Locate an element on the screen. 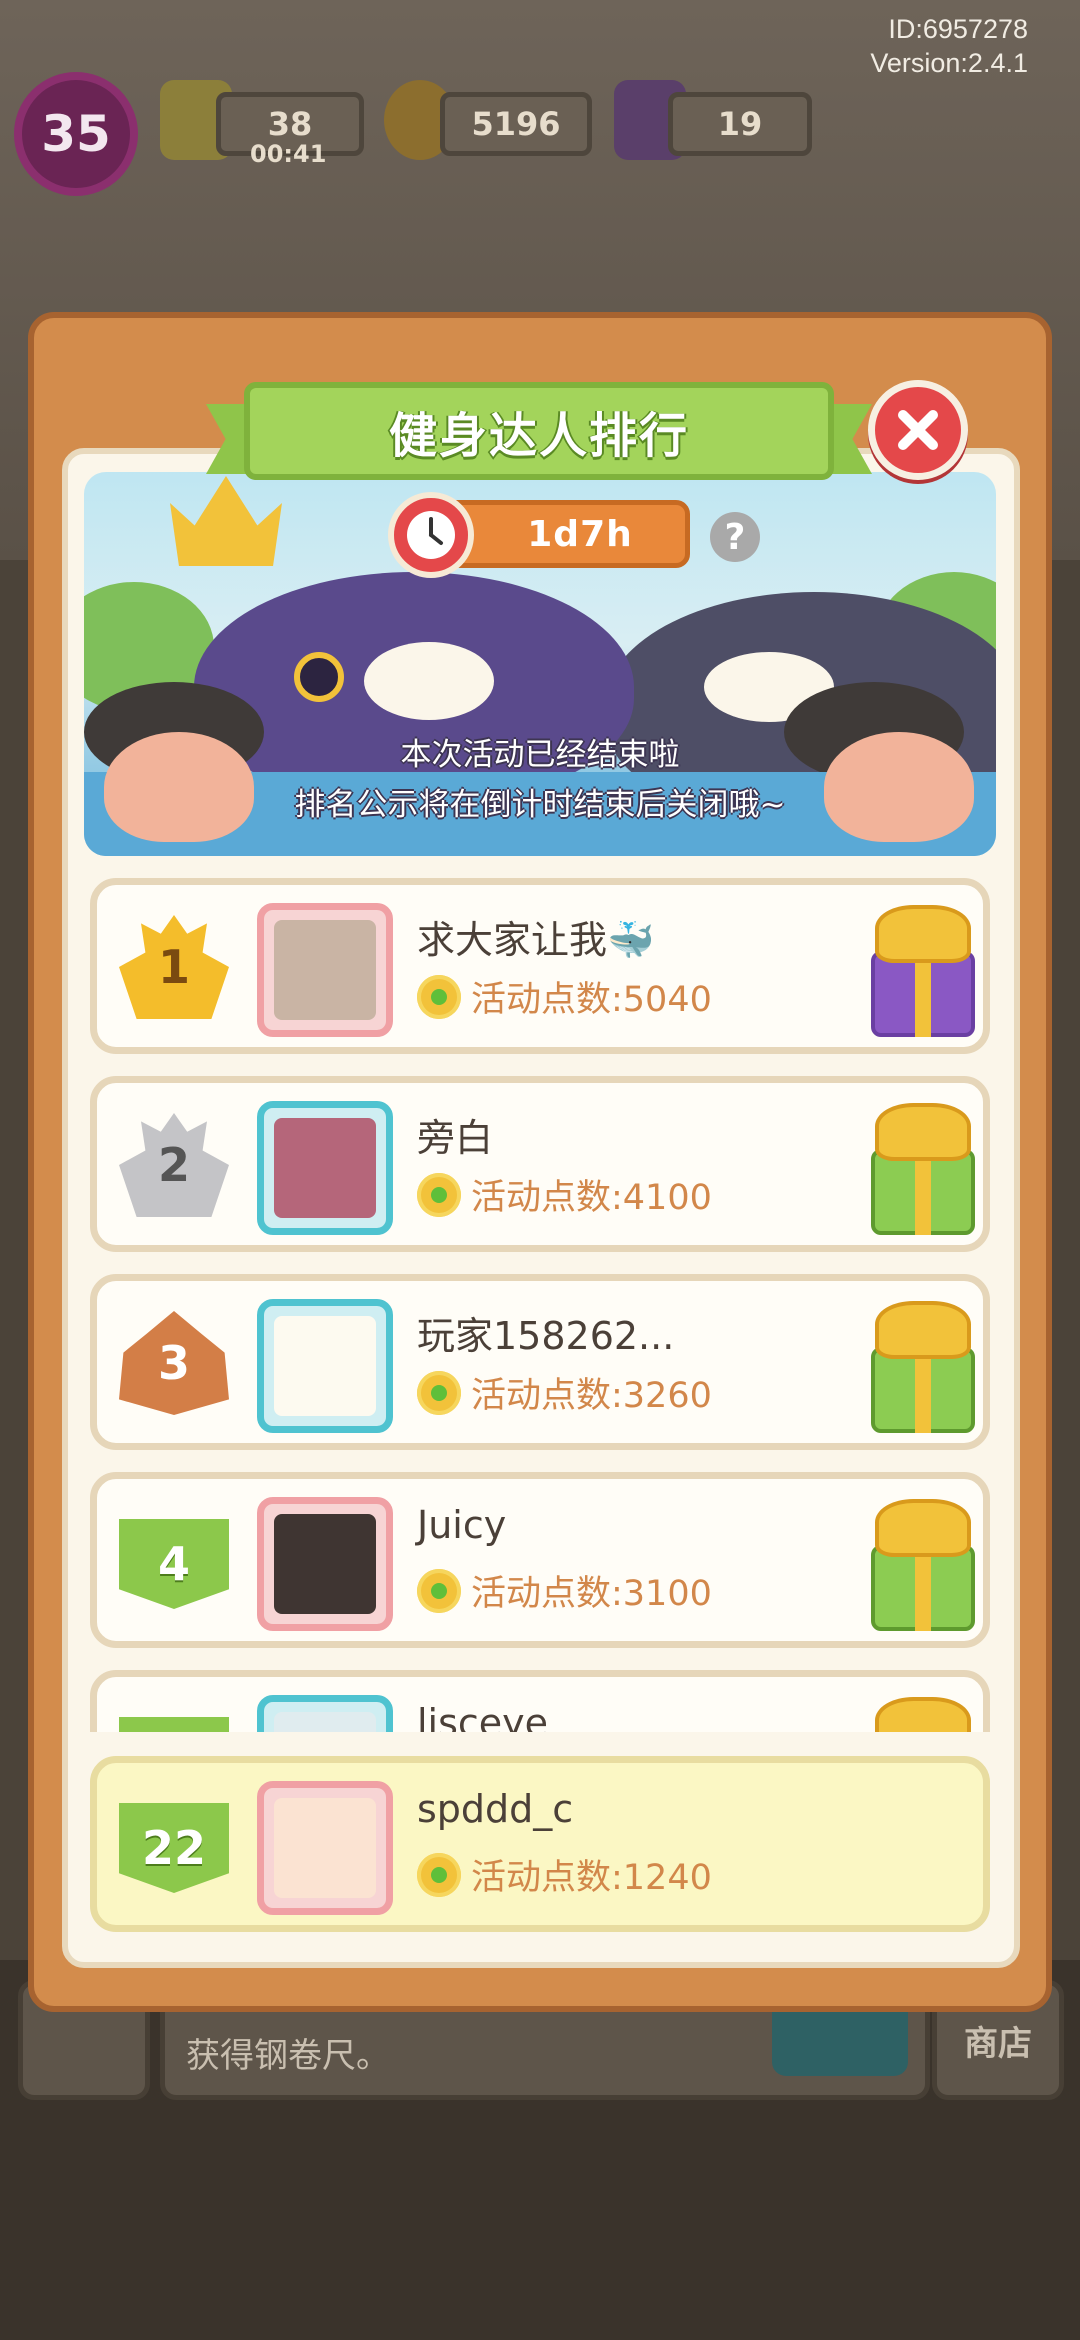 Image resolution: width=1080 pixels, height=2340 pixels. player-level-badge: 35 is located at coordinates (76, 134).